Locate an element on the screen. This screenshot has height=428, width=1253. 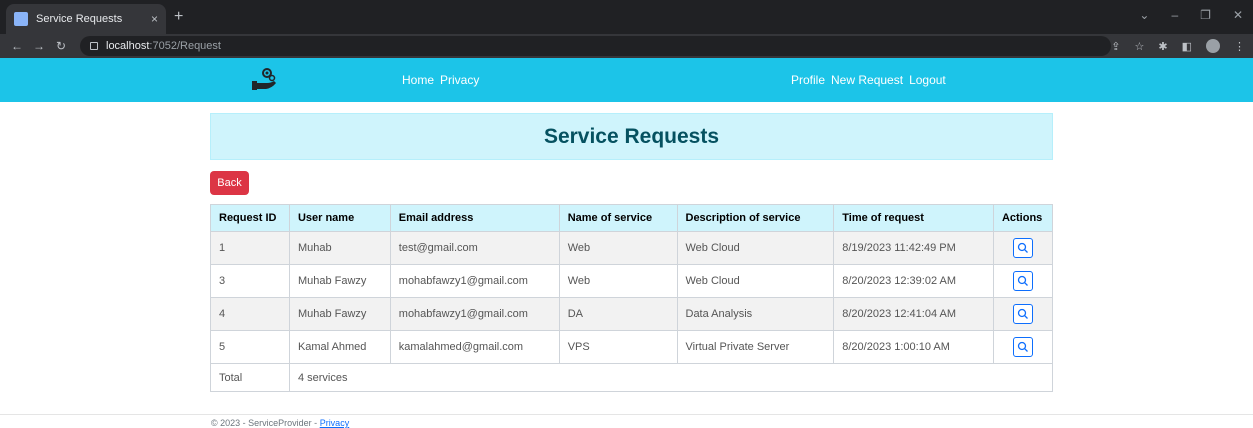
page-title: Service Requests is located at coordinates (631, 136).